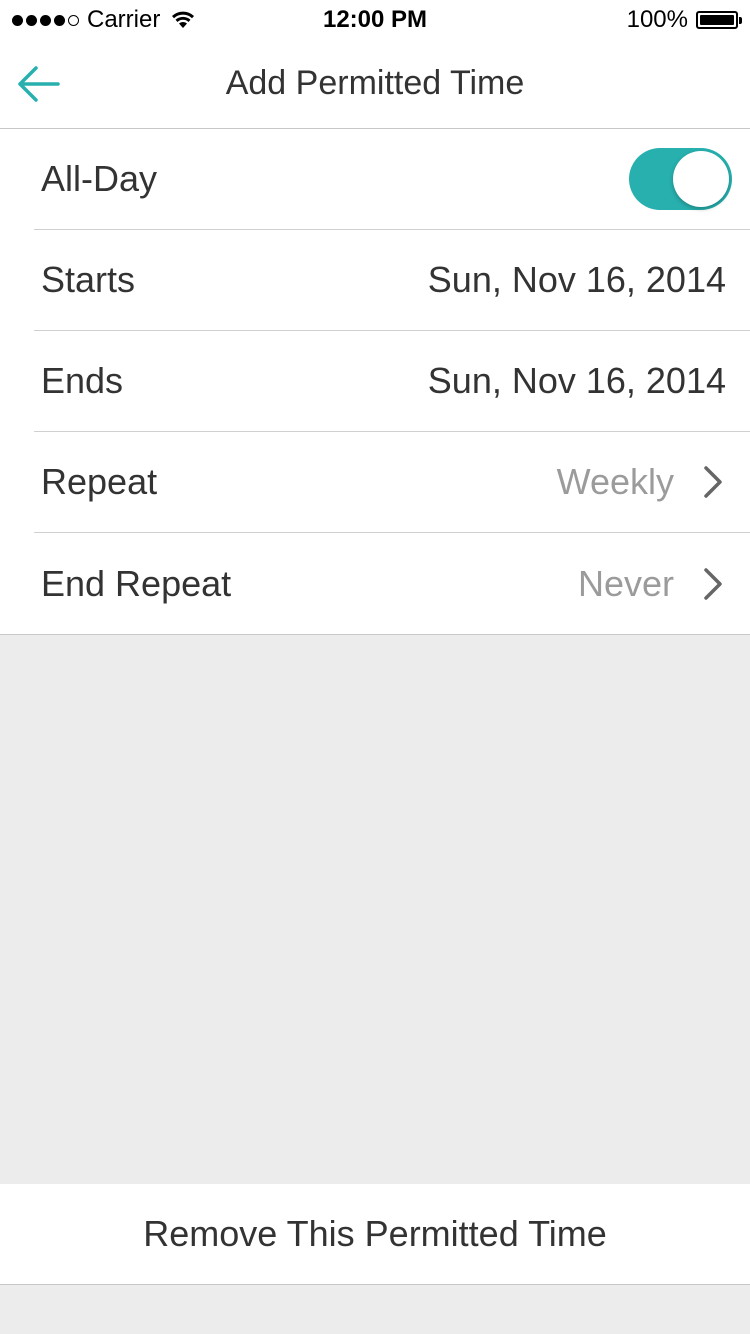  What do you see at coordinates (625, 583) in the screenshot?
I see `end-repeat-value: Never` at bounding box center [625, 583].